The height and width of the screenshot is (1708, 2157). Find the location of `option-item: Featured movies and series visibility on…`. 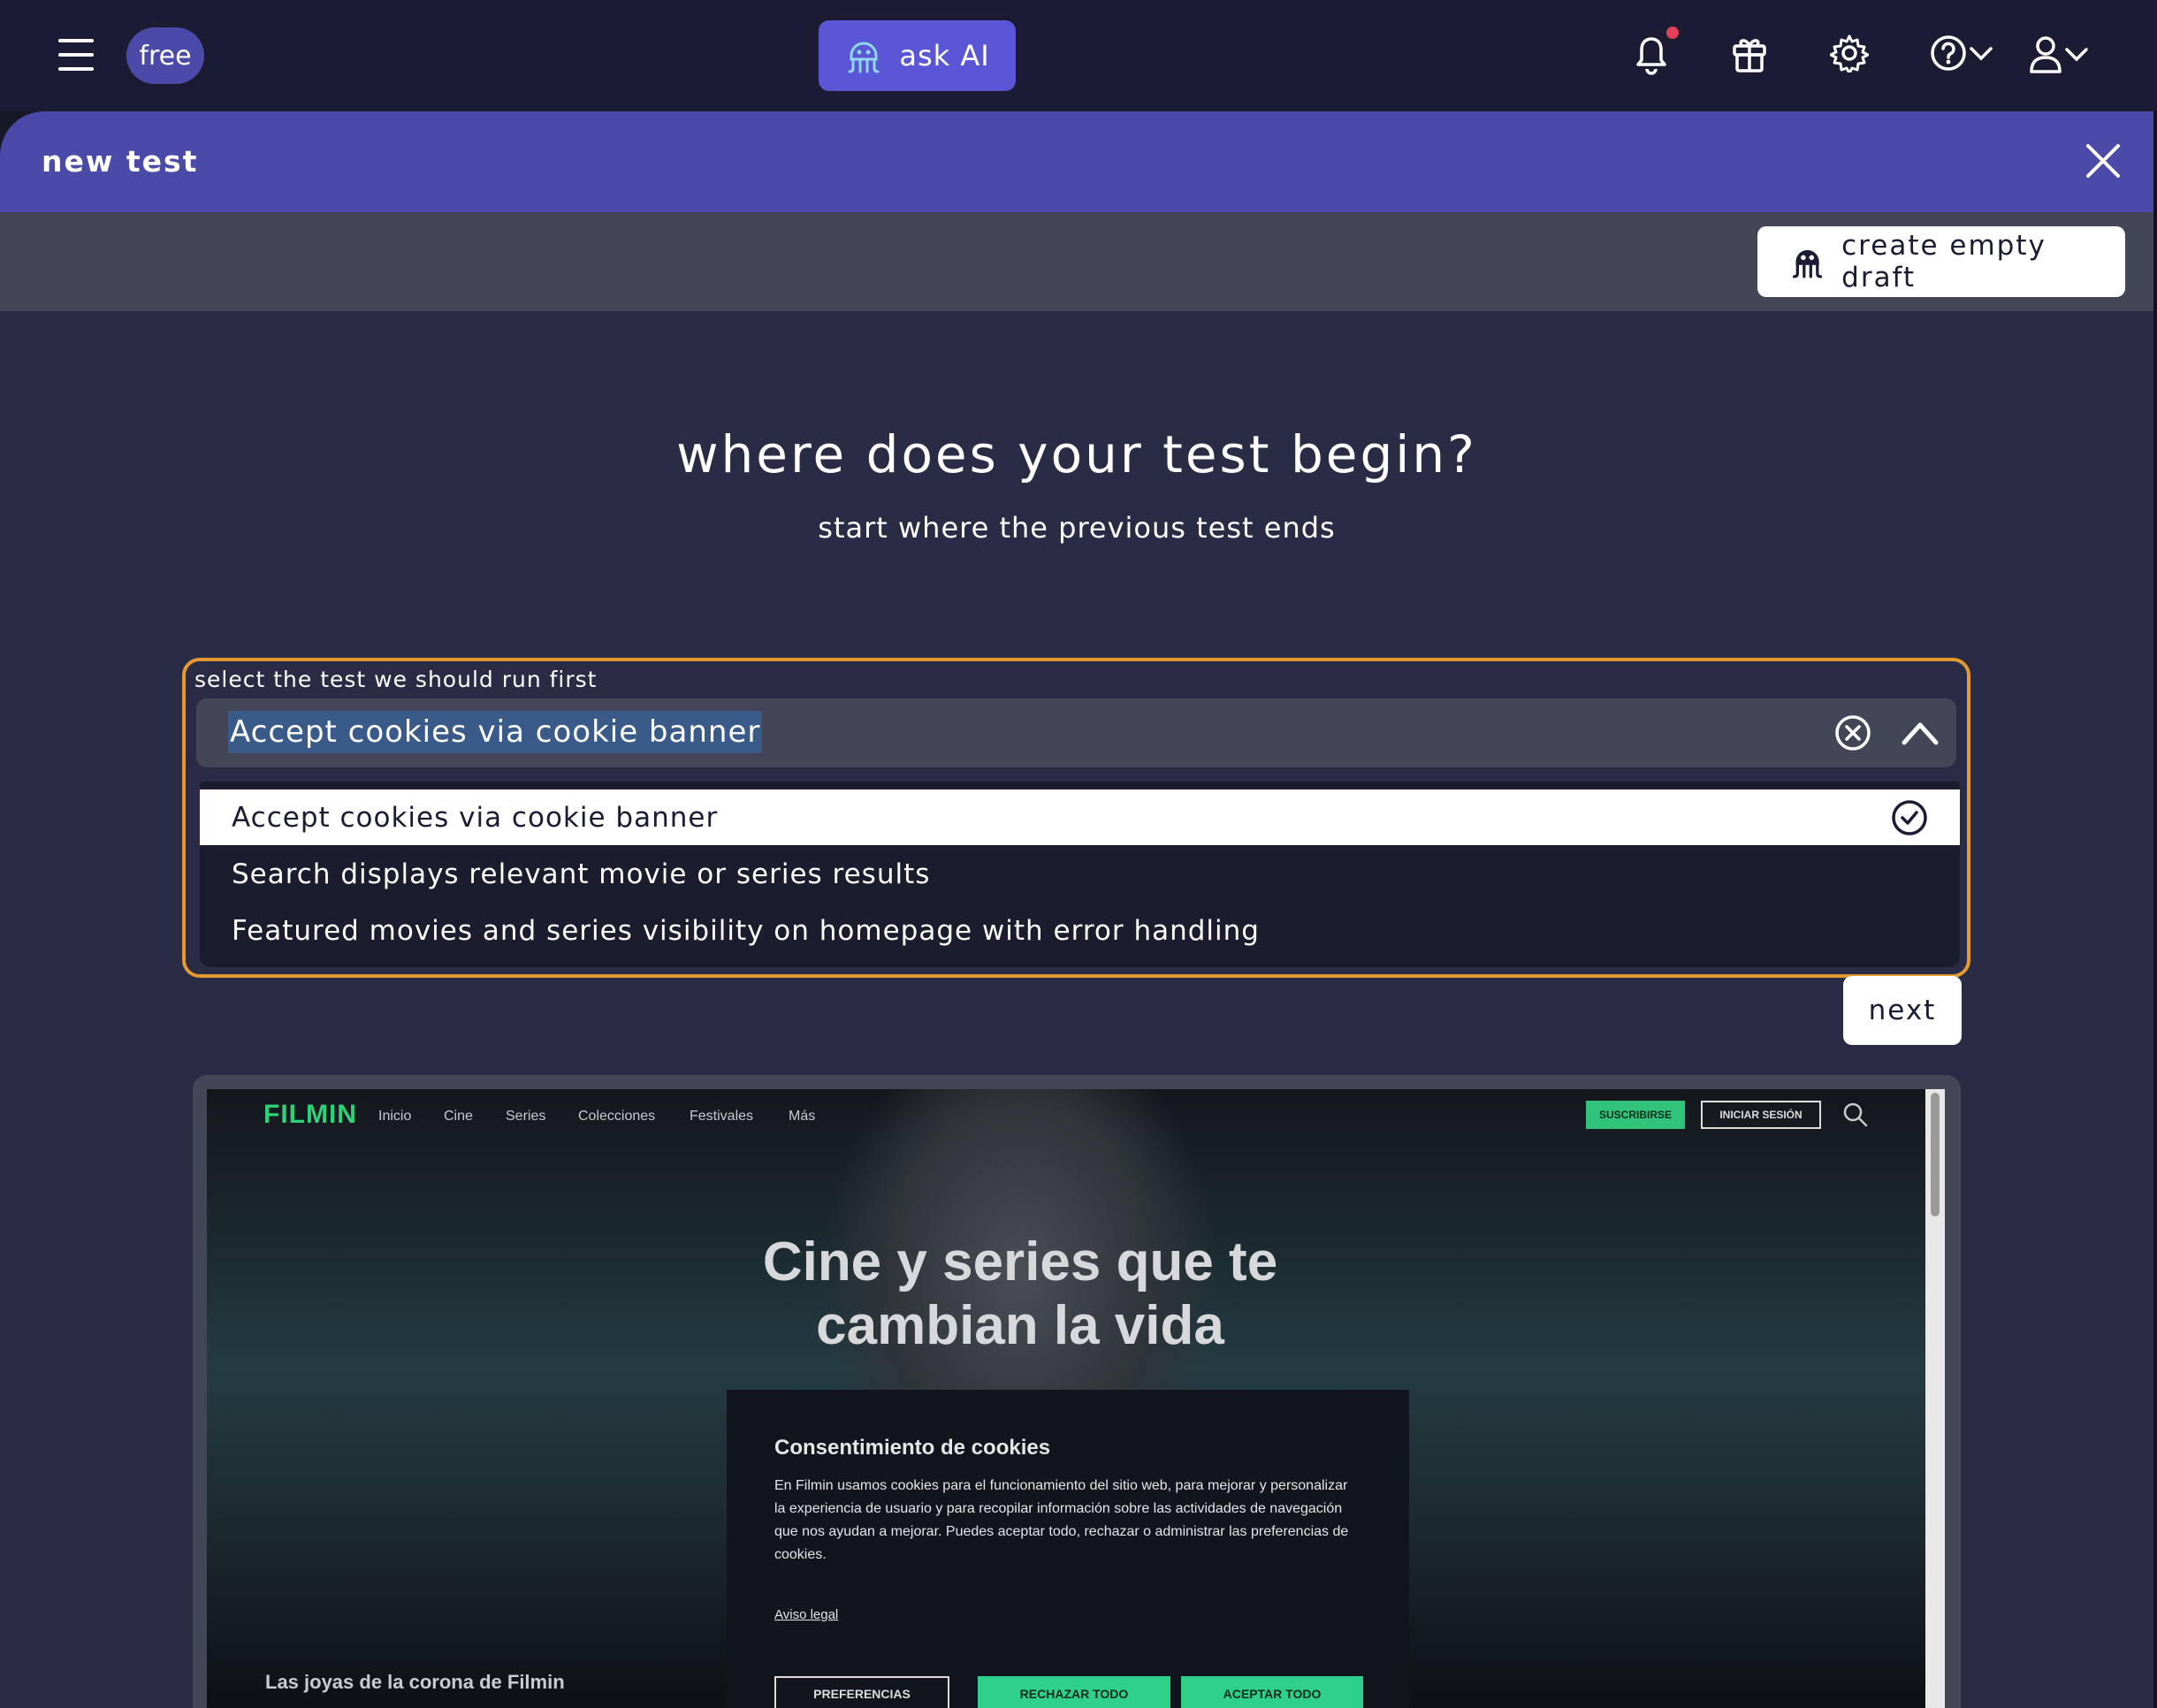

option-item: Featured movies and series visibility on… is located at coordinates (1080, 930).